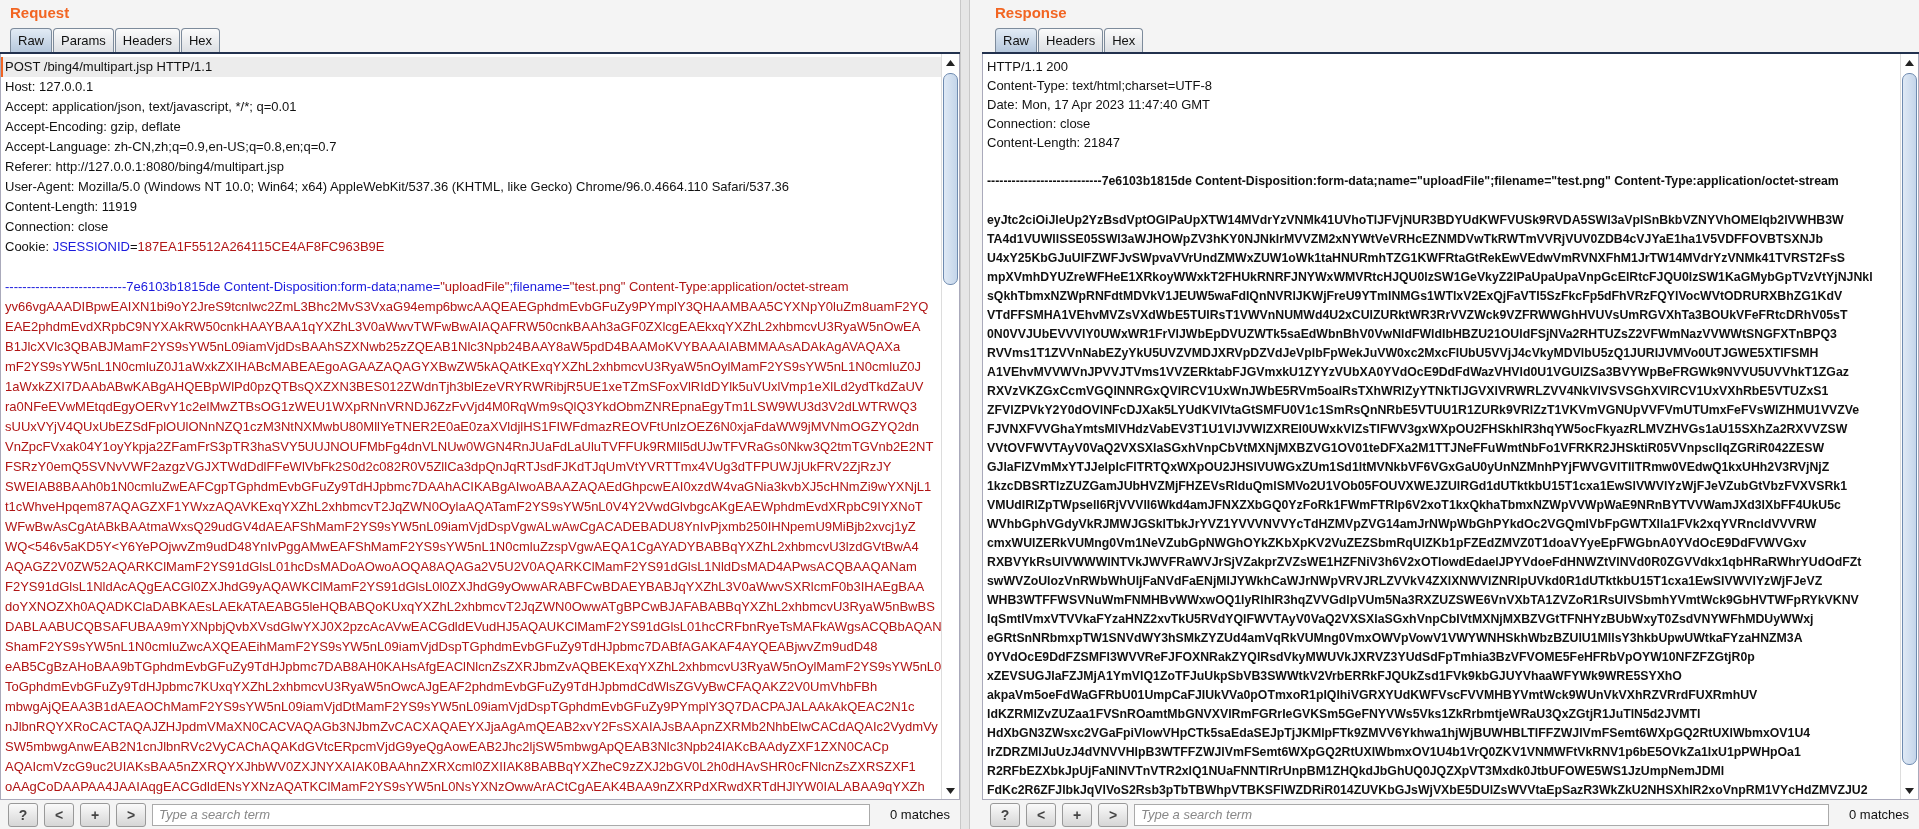  What do you see at coordinates (467, 307) in the screenshot?
I see `body-line: yv66vgAAADIBpwEAIXN1bi9oY2JreS9tcnlwc2ZmL3Bhc2MvS3VxaG94emp6bwcAAQEAEGphdmEvbGFuZy9PYmplY3QHAAMBAA5CYXNpY0luZm8uamF2YQ` at bounding box center [467, 307].